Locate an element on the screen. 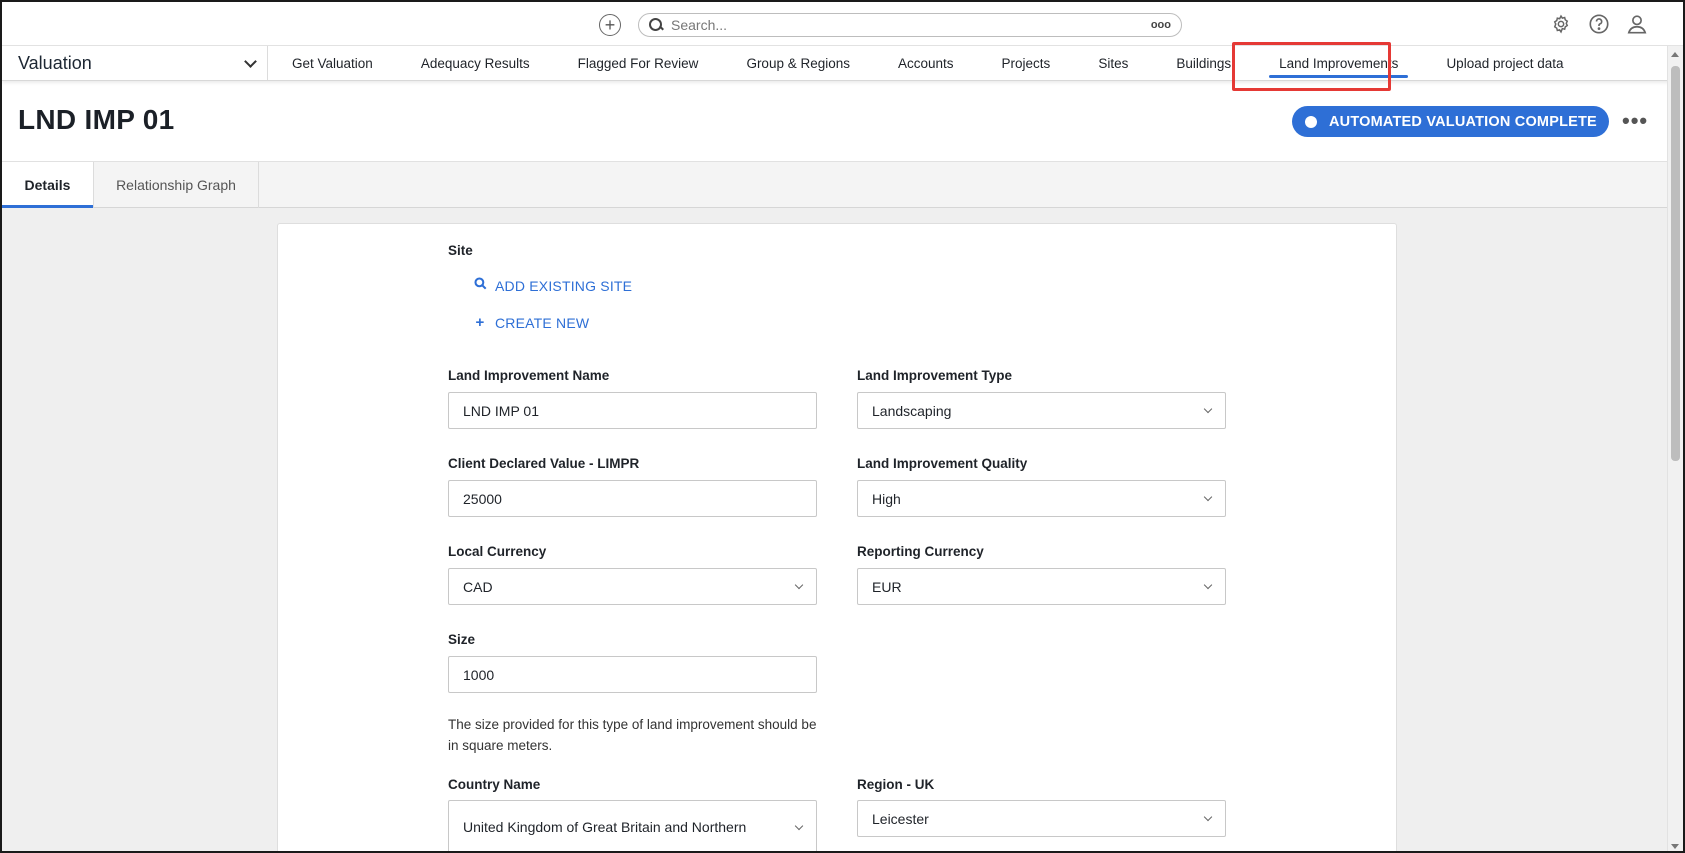 The width and height of the screenshot is (1685, 853). plus-icon: + is located at coordinates (480, 322).